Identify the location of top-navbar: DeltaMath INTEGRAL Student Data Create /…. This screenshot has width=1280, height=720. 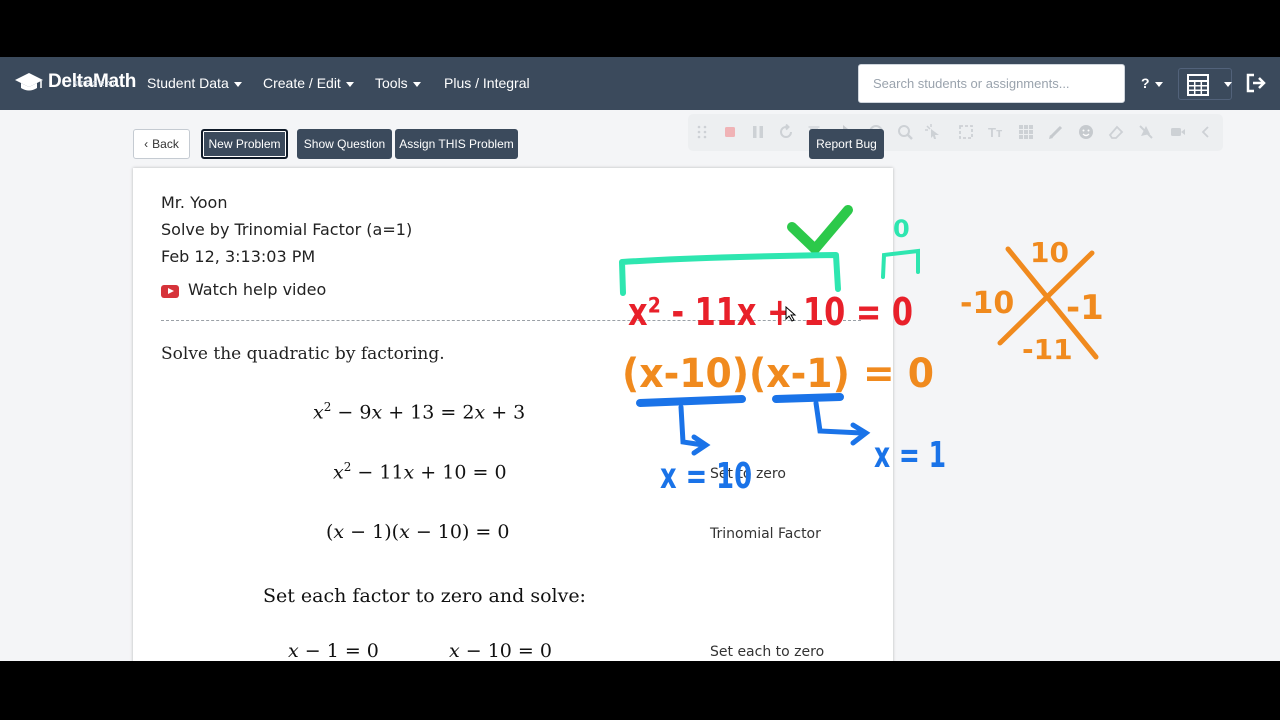
(640, 83).